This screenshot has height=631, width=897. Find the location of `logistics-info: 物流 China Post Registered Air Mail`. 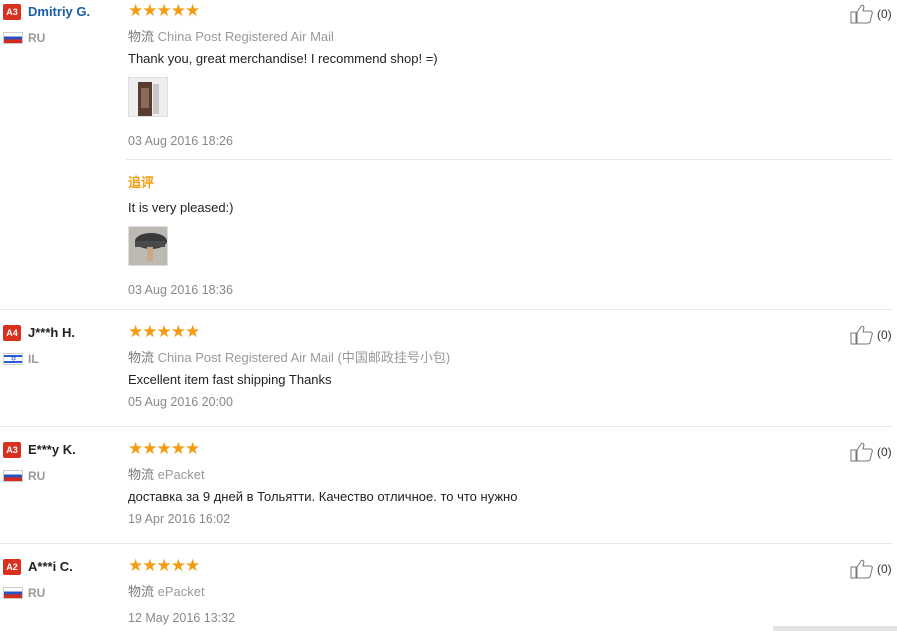

logistics-info: 物流 China Post Registered Air Mail is located at coordinates (231, 35).